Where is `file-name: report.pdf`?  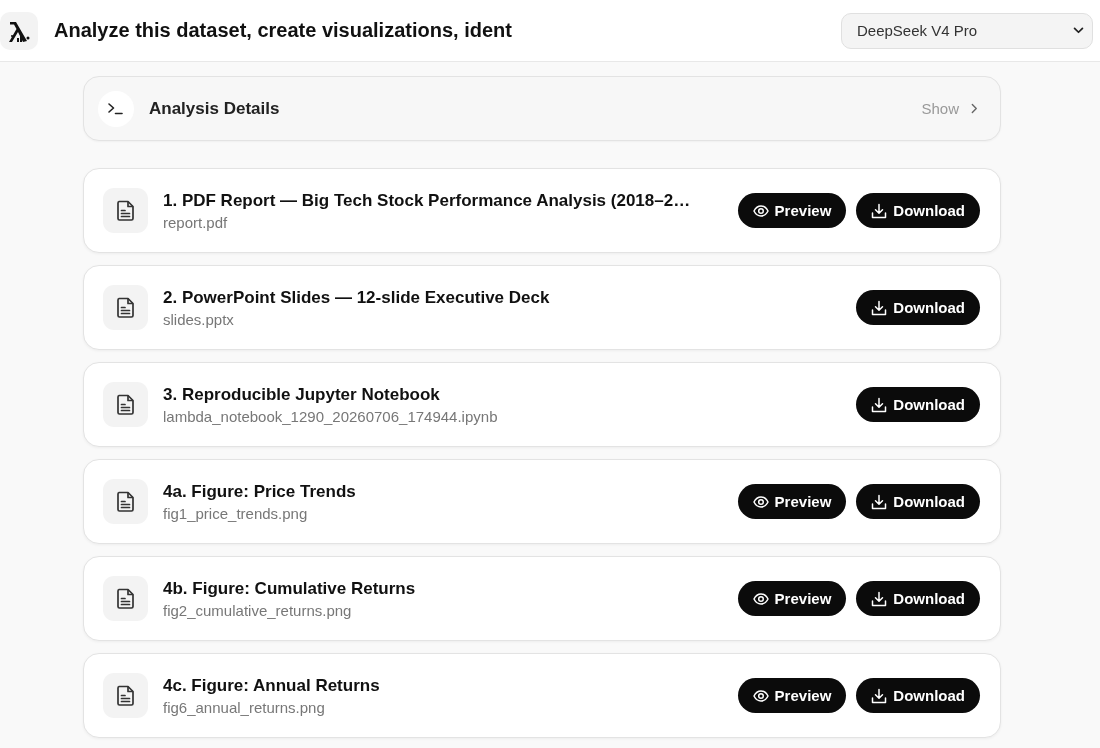 file-name: report.pdf is located at coordinates (196, 222).